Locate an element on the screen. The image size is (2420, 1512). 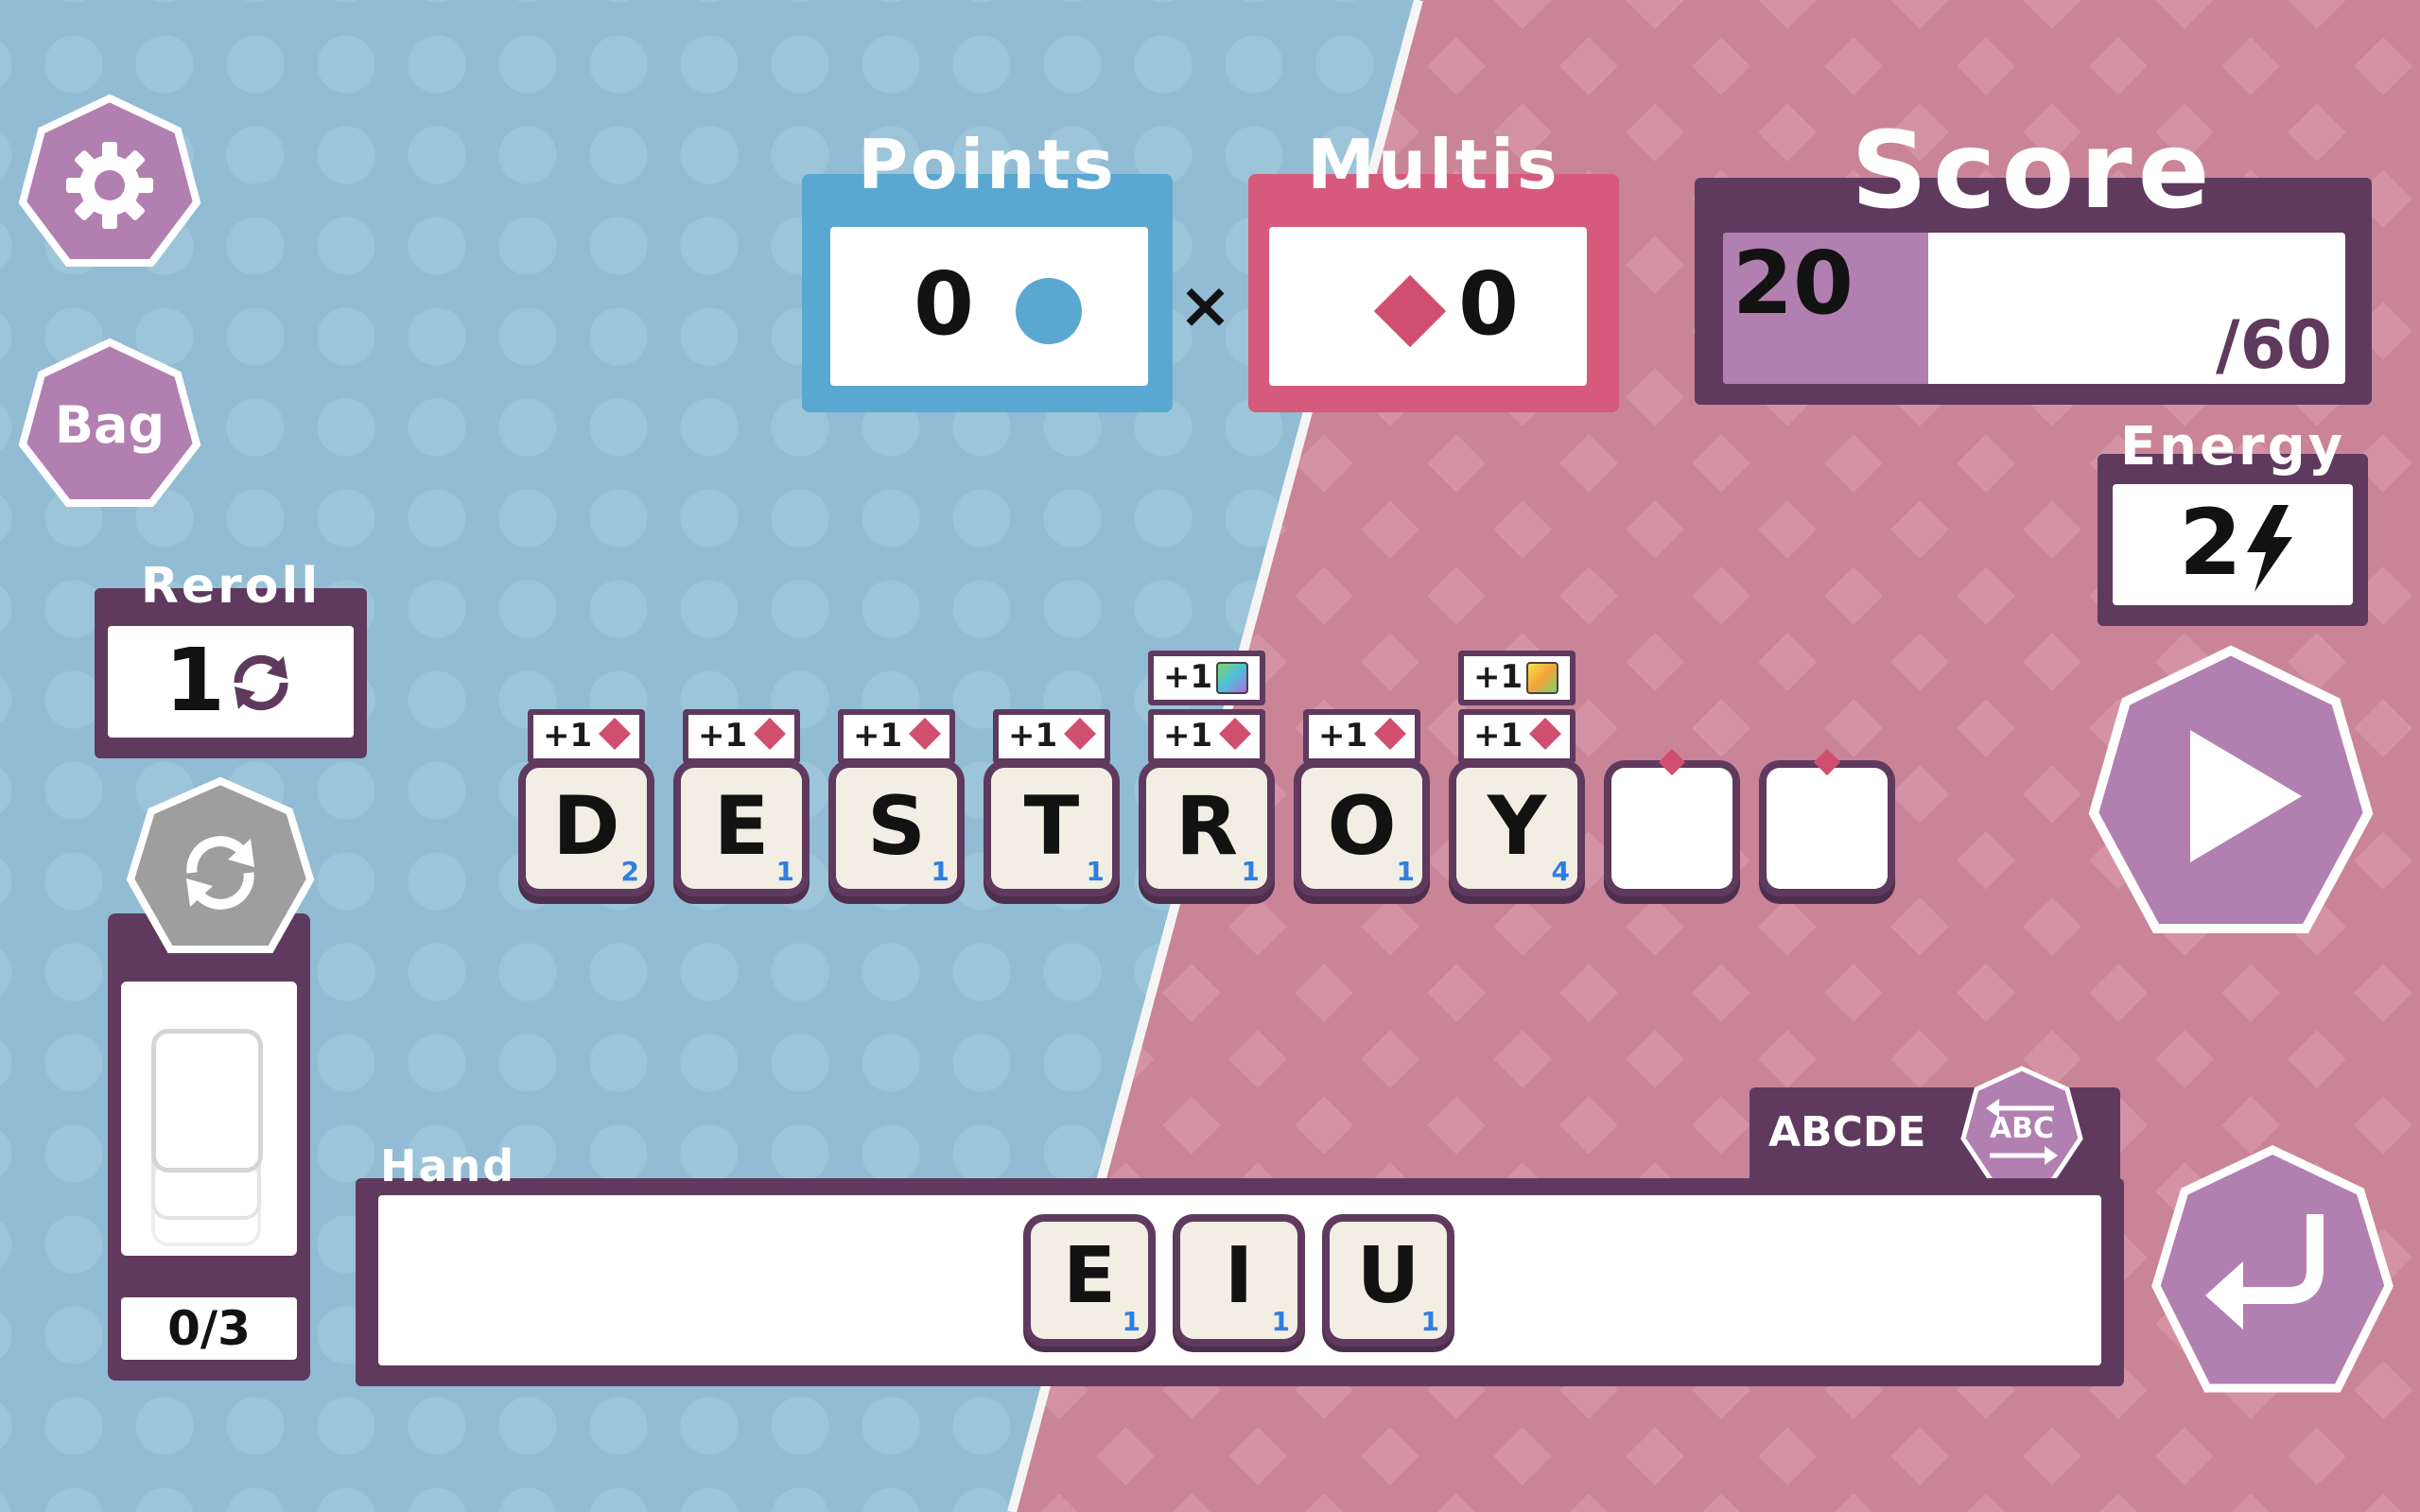
tile-value: 4 is located at coordinates (1560, 871).